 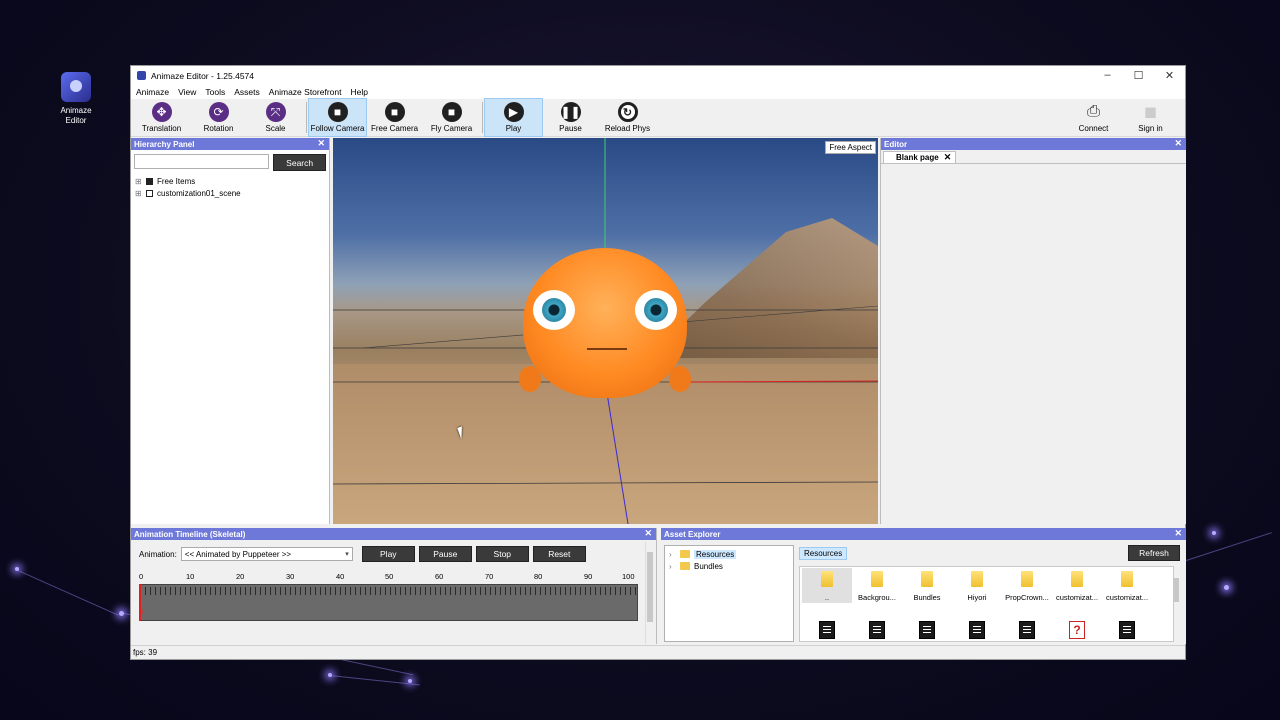 What do you see at coordinates (161, 112) in the screenshot?
I see `move-arrows-icon: ✥` at bounding box center [161, 112].